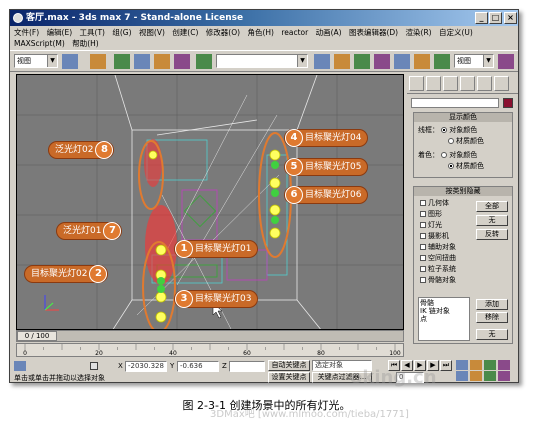 The height and width of the screenshot is (430, 533). I want to click on motion-tab-icon, so click(467, 83).